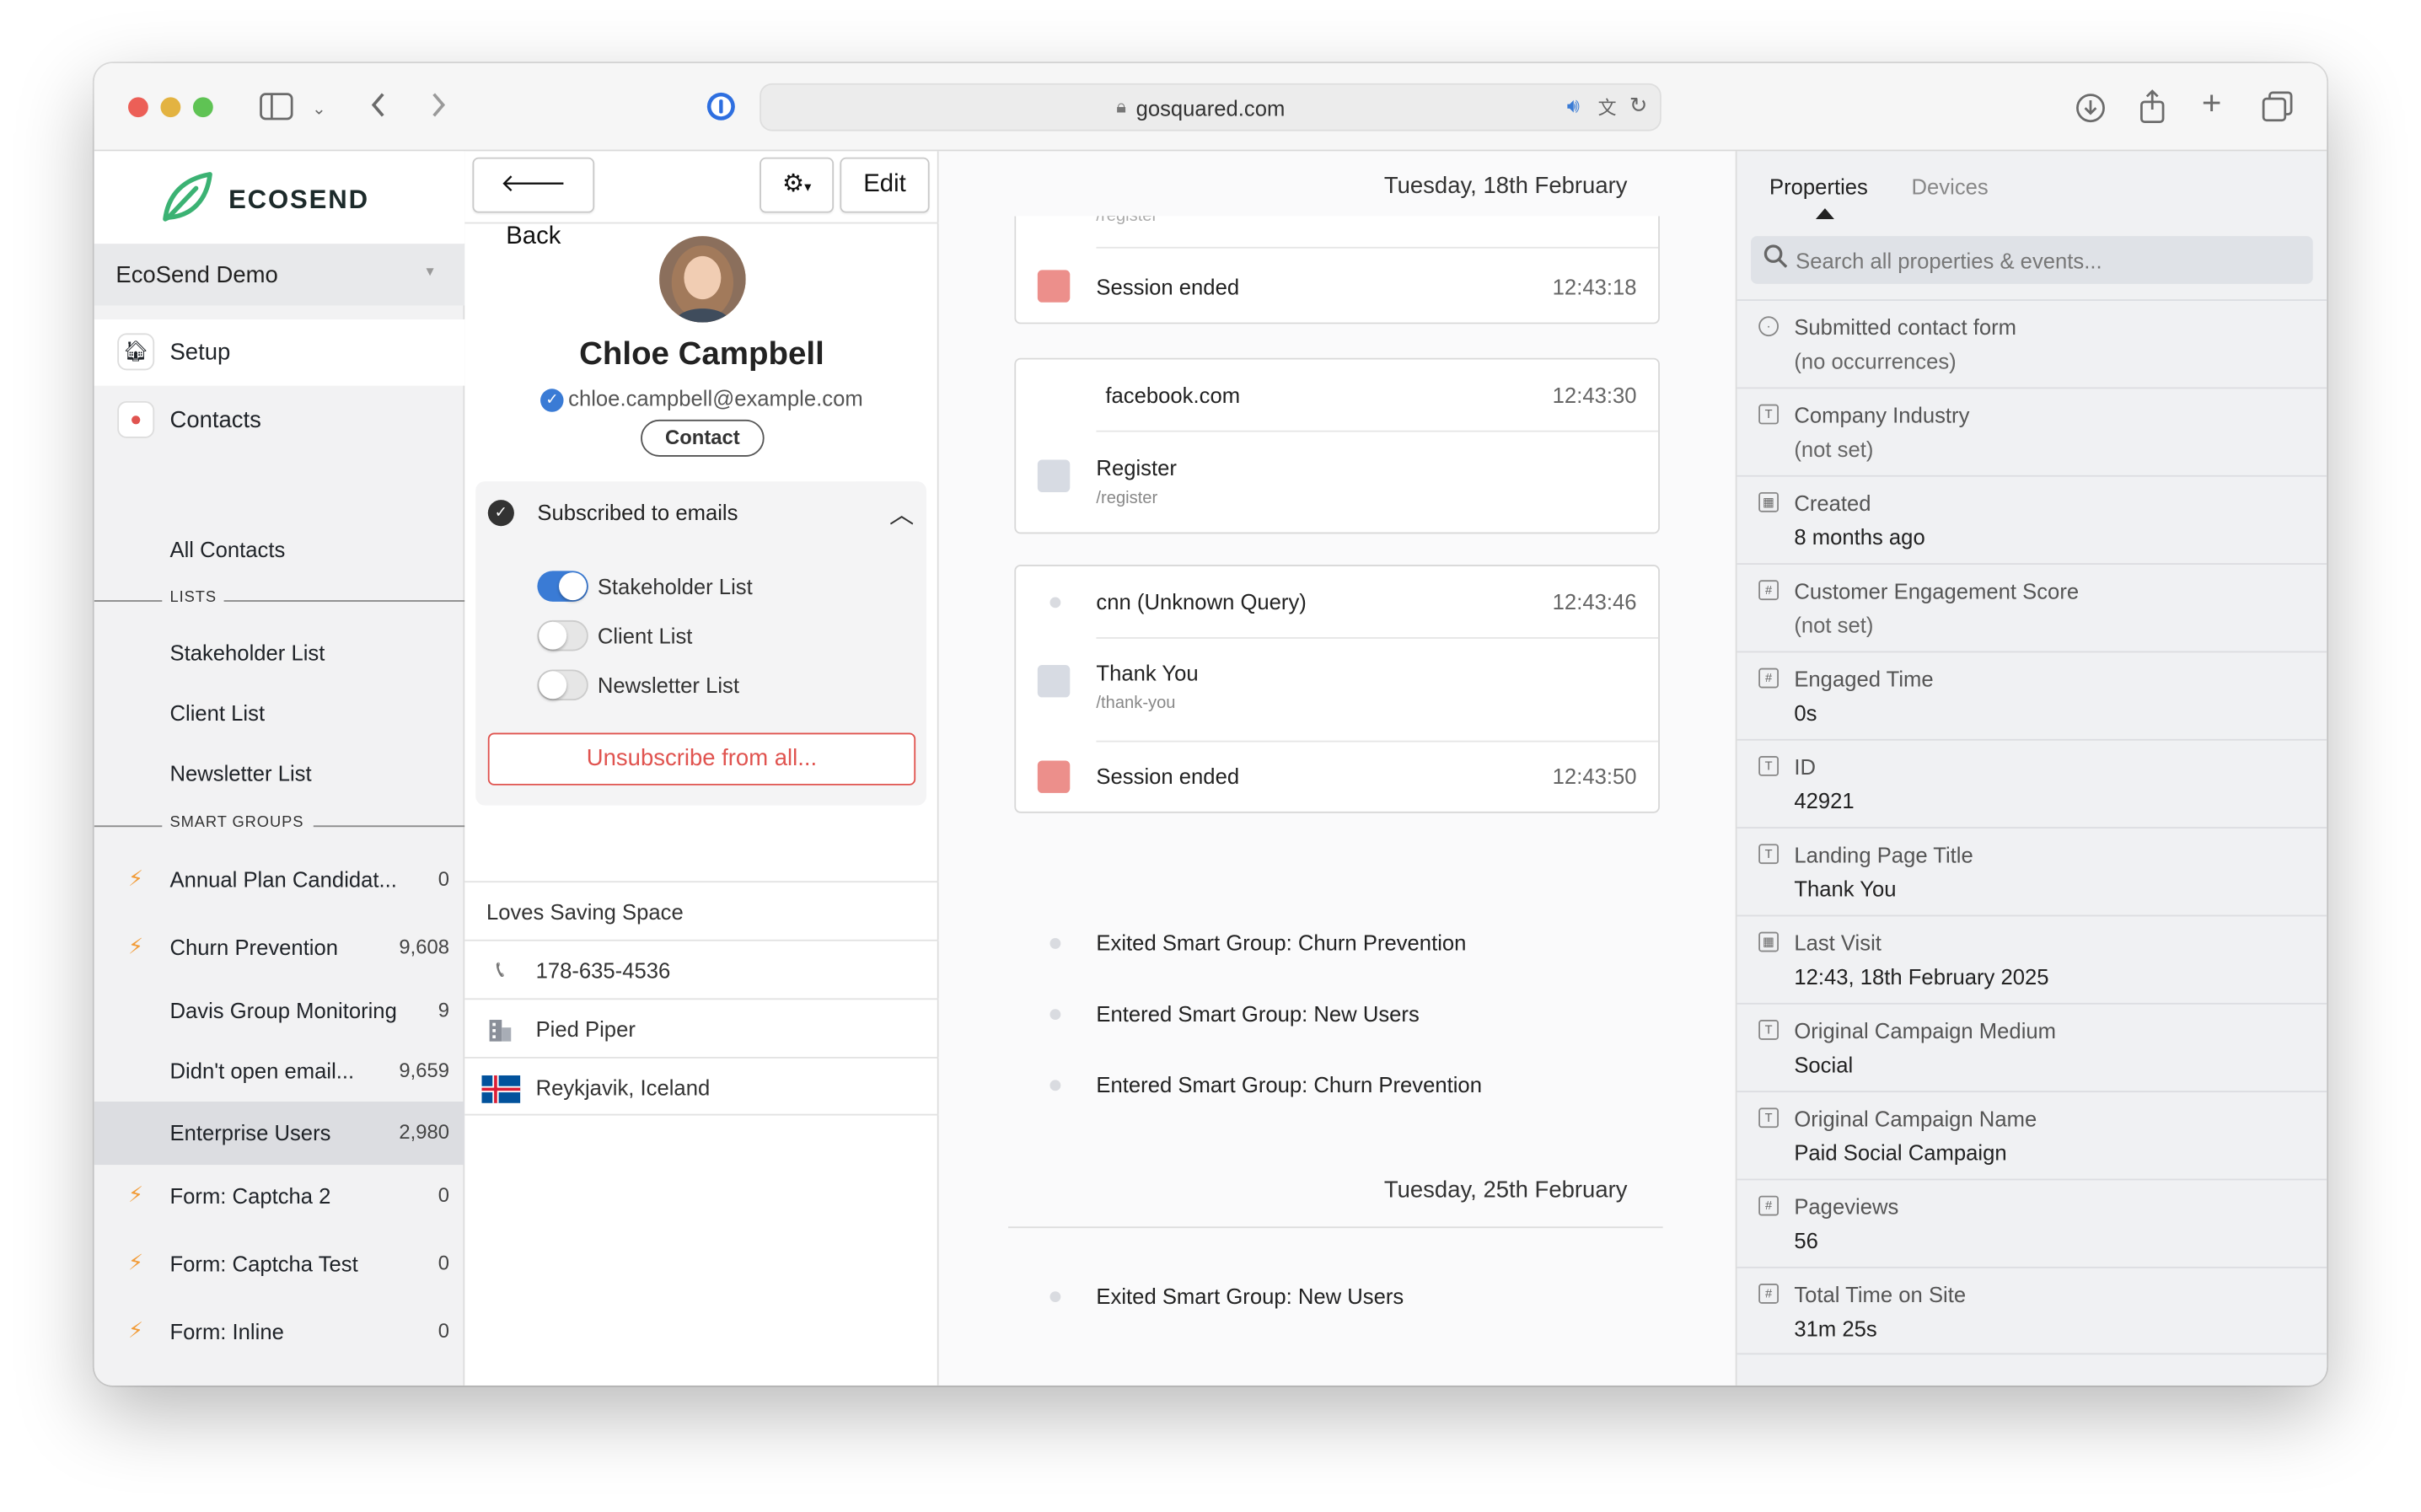 The height and width of the screenshot is (1512, 2421). What do you see at coordinates (319, 109) in the screenshot?
I see `chevron-down-icon: ⌄` at bounding box center [319, 109].